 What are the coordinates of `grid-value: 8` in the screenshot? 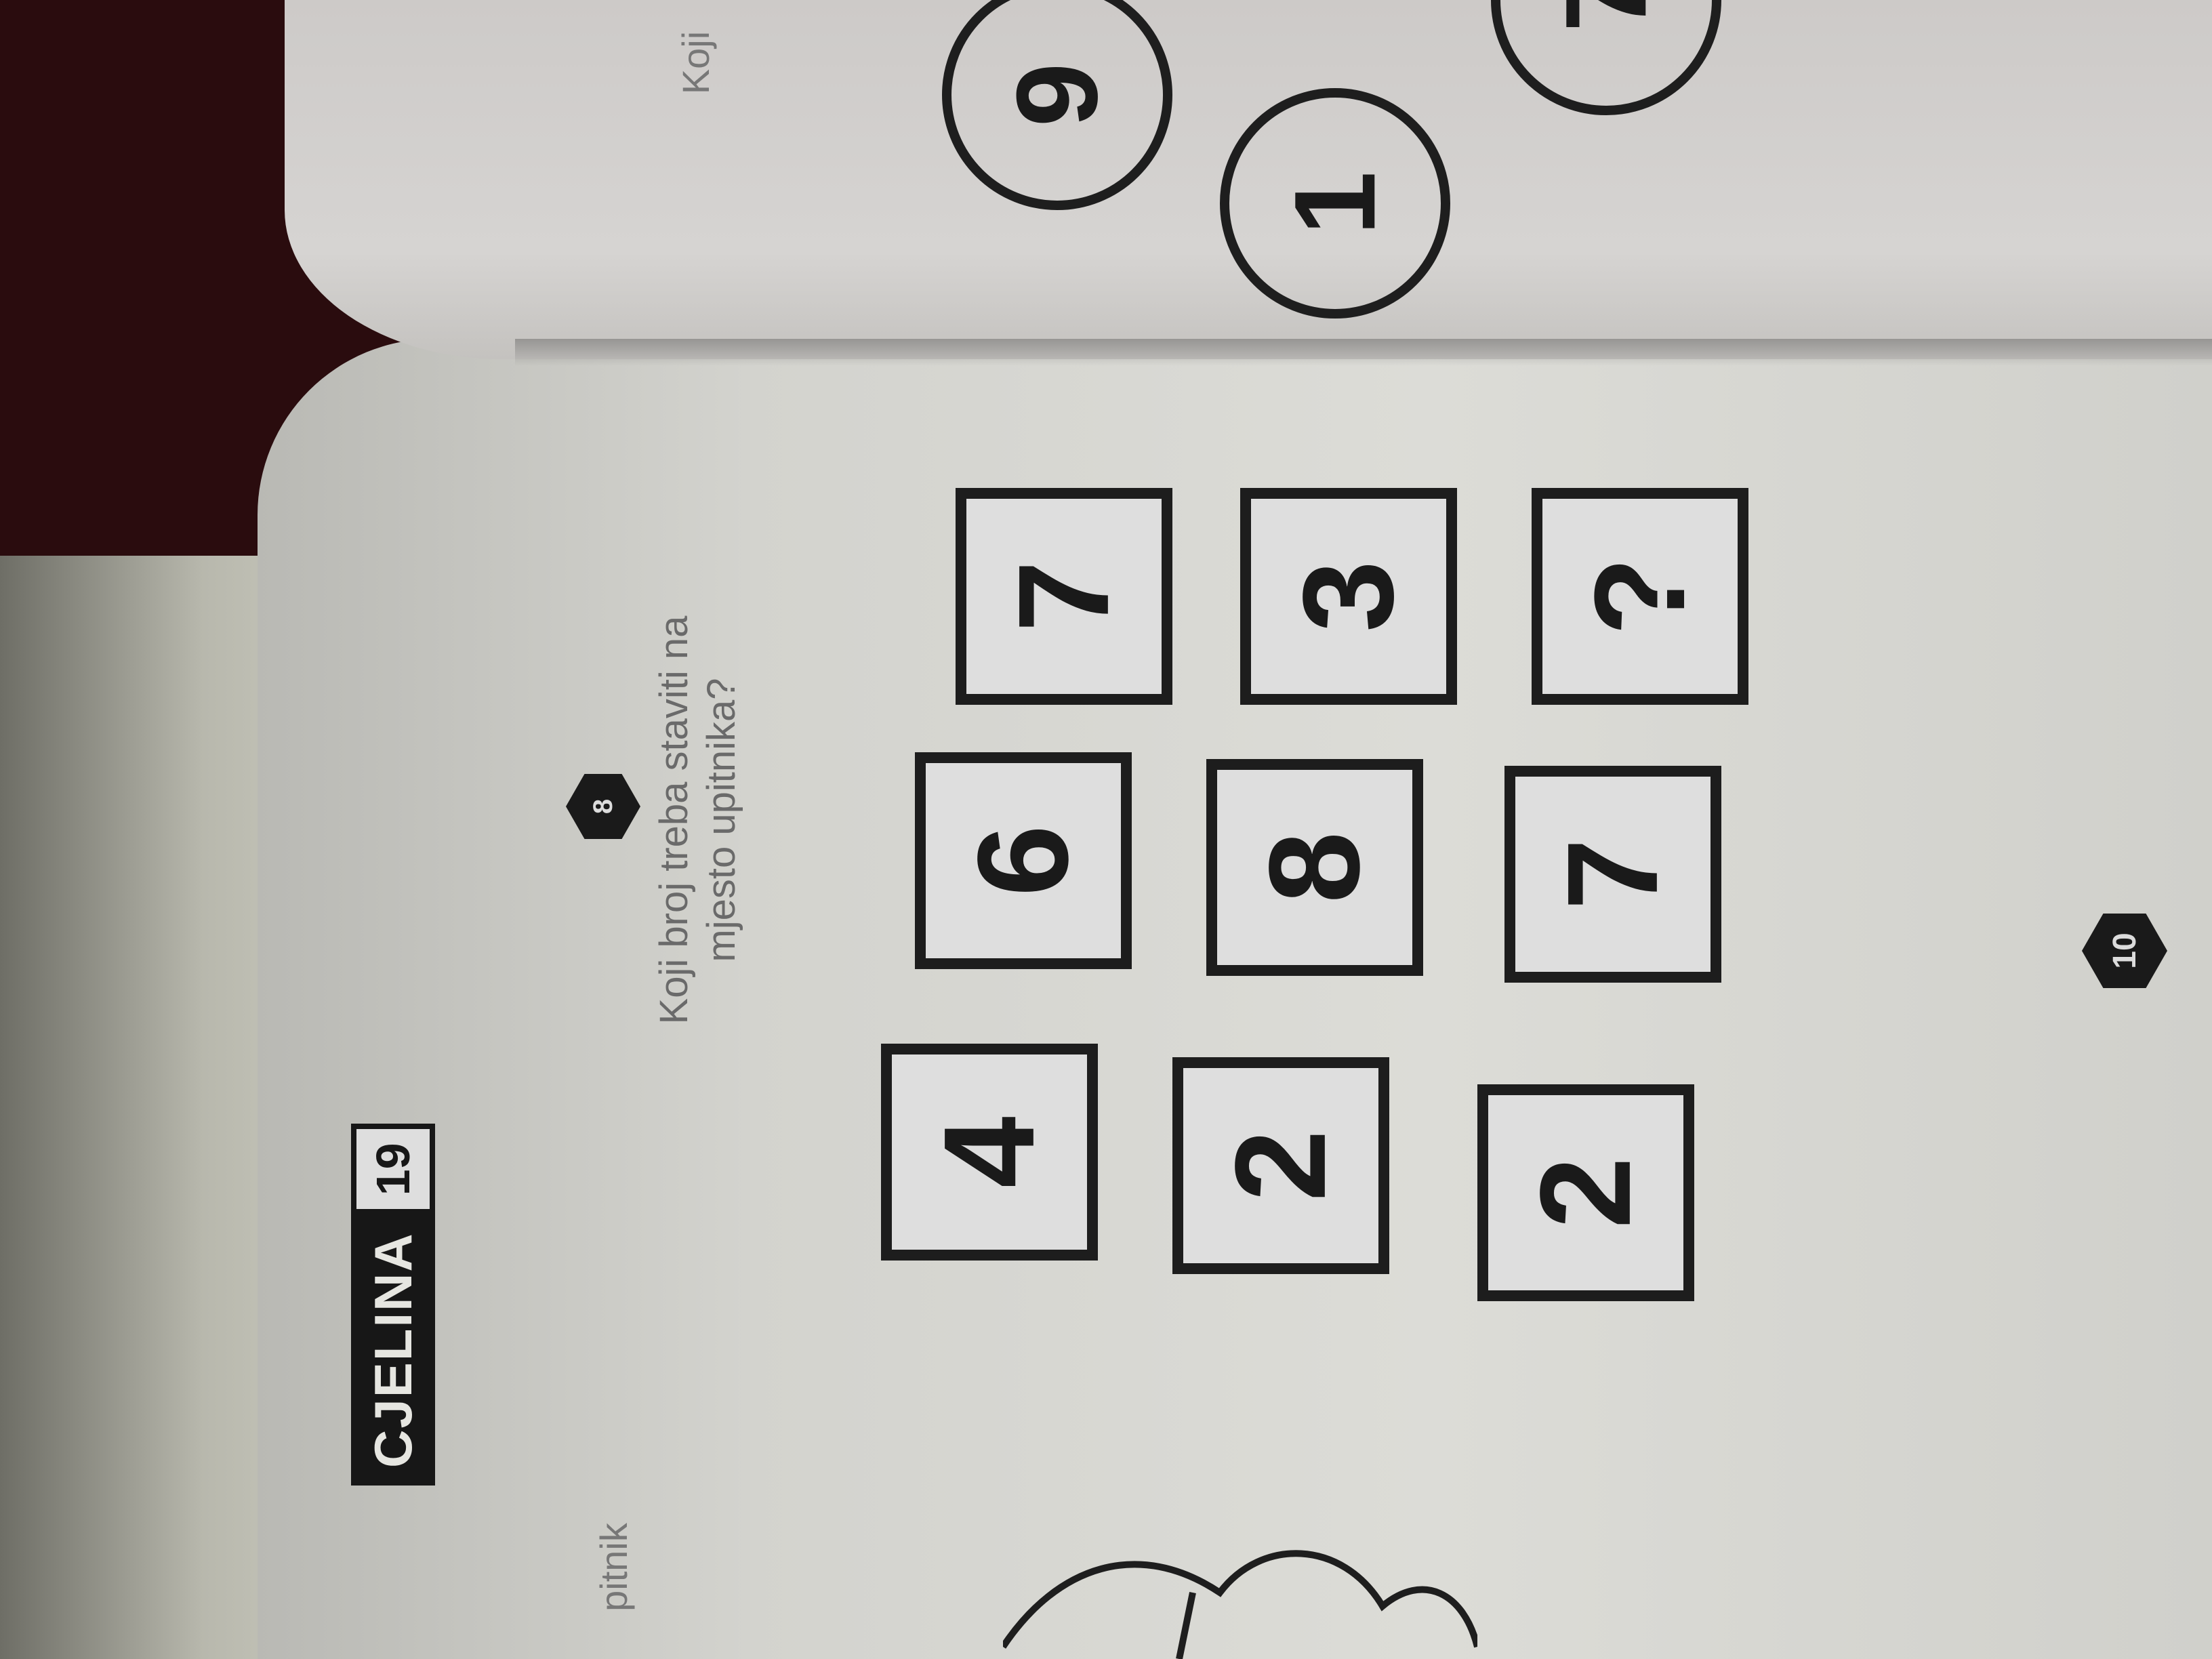 It's located at (1314, 868).